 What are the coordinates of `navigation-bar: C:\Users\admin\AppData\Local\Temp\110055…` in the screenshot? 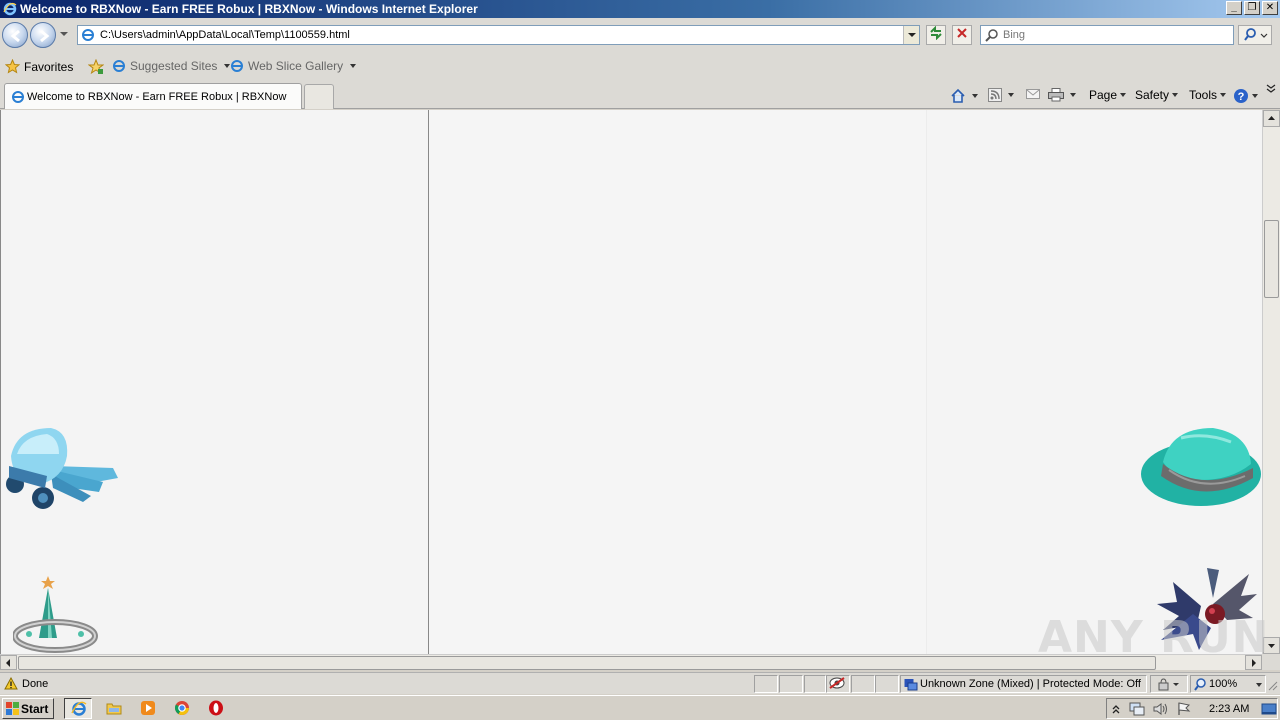 It's located at (640, 35).